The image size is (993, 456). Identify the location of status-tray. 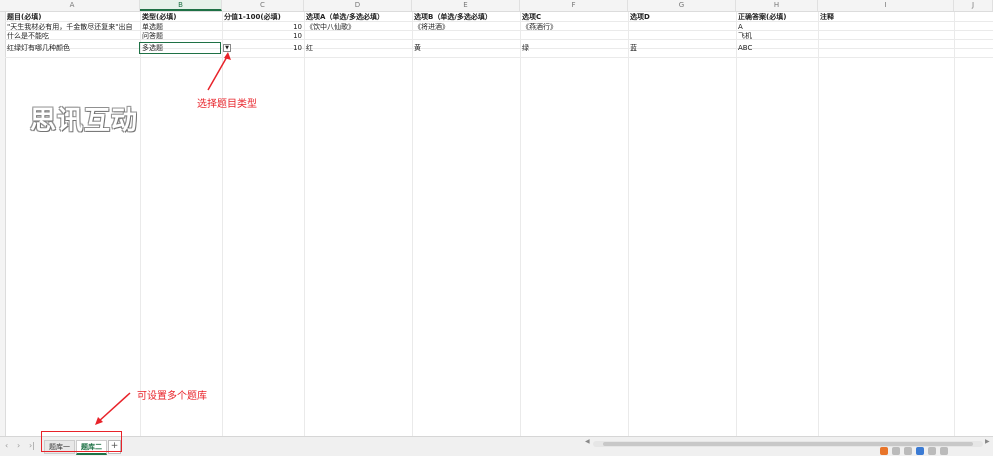
(914, 451).